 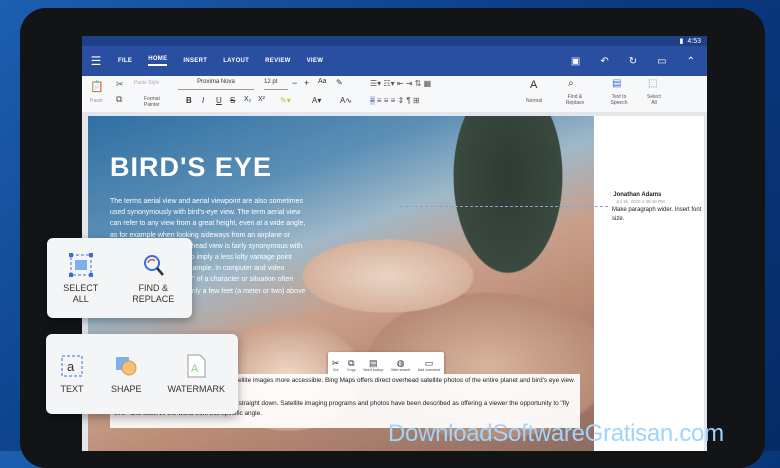 What do you see at coordinates (276, 84) in the screenshot?
I see `font-size-select: 12 pt` at bounding box center [276, 84].